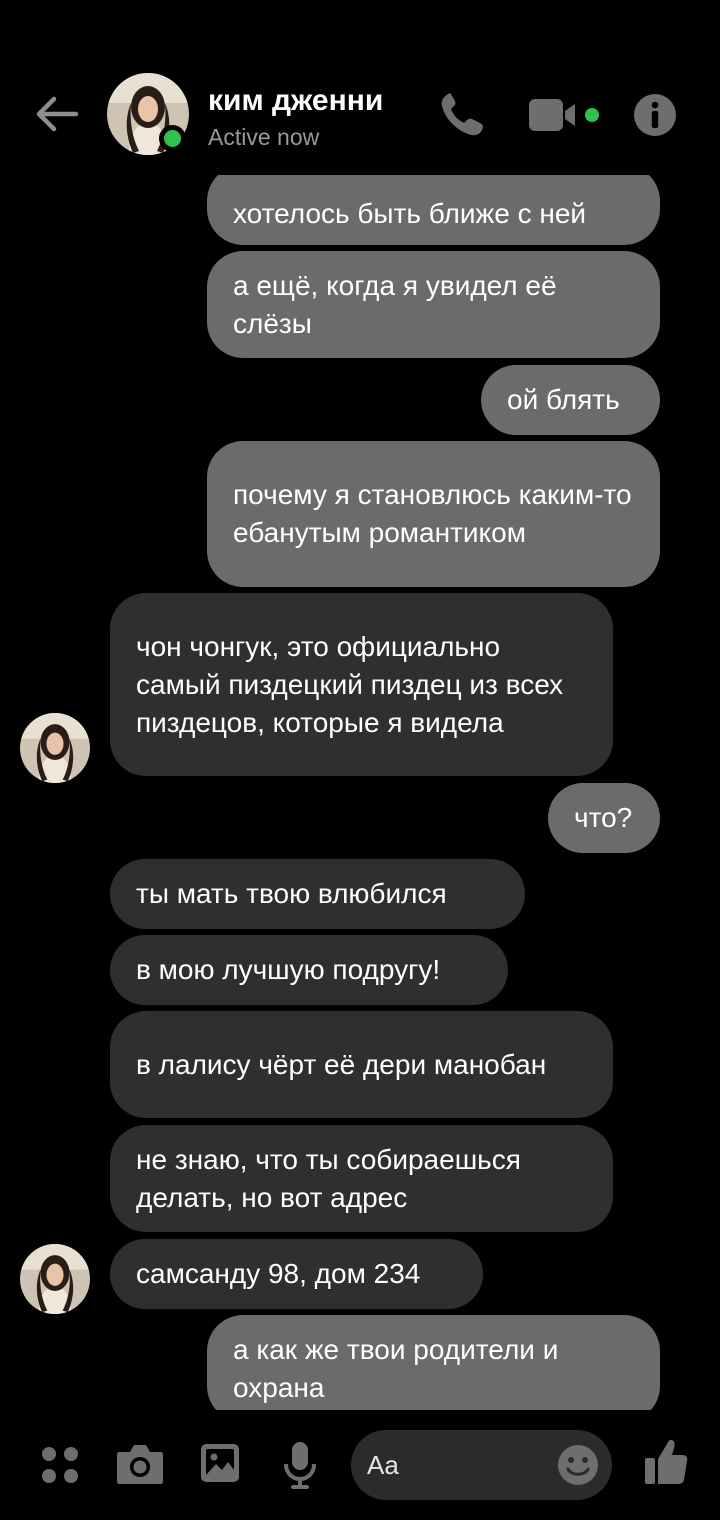 Image resolution: width=720 pixels, height=1520 pixels. Describe the element at coordinates (666, 1461) in the screenshot. I see `thumbs-up-icon` at that location.